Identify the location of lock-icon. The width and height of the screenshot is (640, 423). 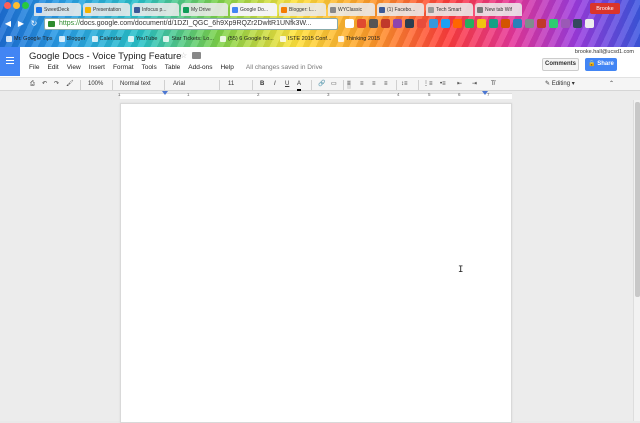
(51, 24).